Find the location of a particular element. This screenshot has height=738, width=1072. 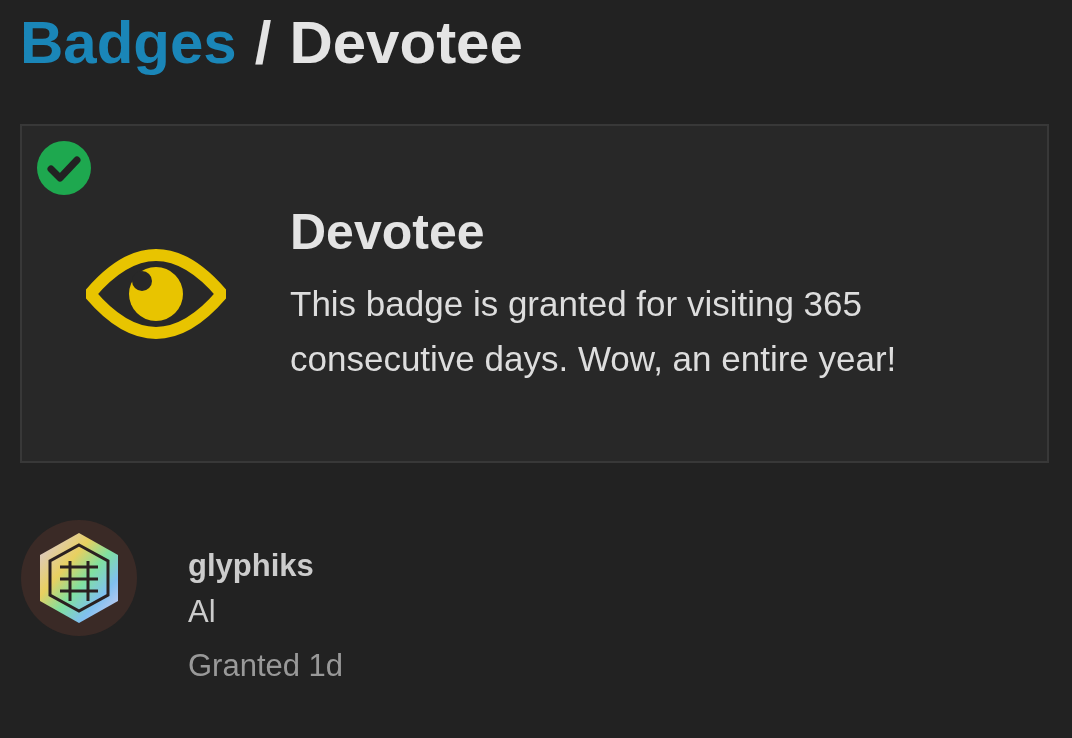

badge-title: Devotee is located at coordinates (388, 232).